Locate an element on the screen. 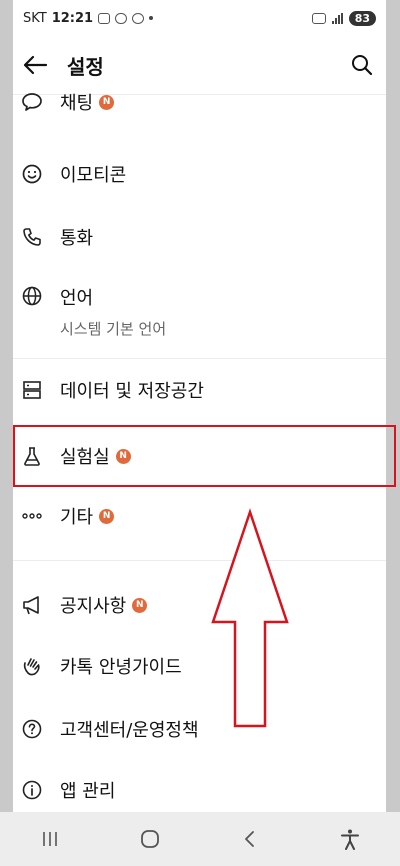 This screenshot has width=400, height=866. signal-icon is located at coordinates (337, 18).